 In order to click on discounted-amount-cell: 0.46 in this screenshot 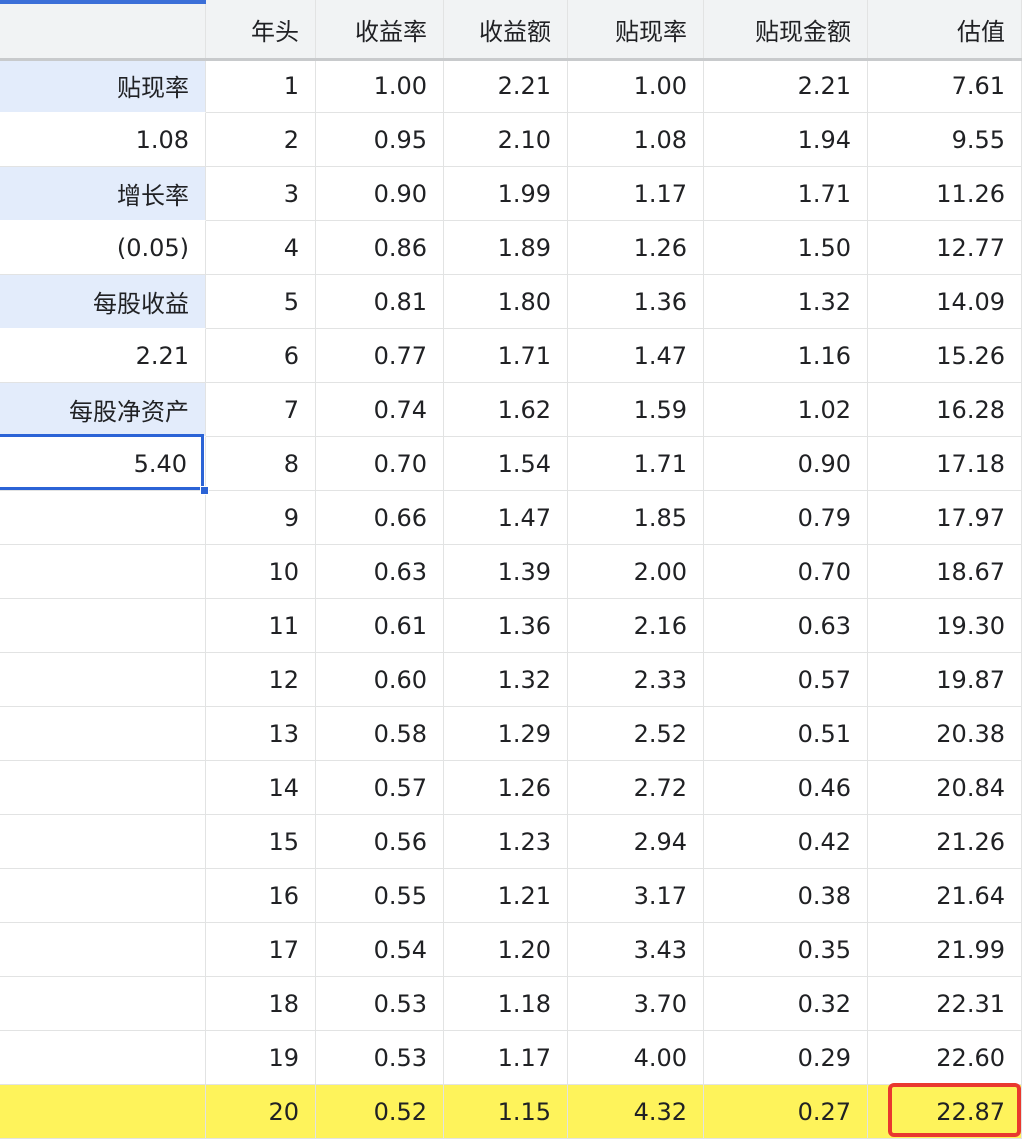, I will do `click(786, 788)`.